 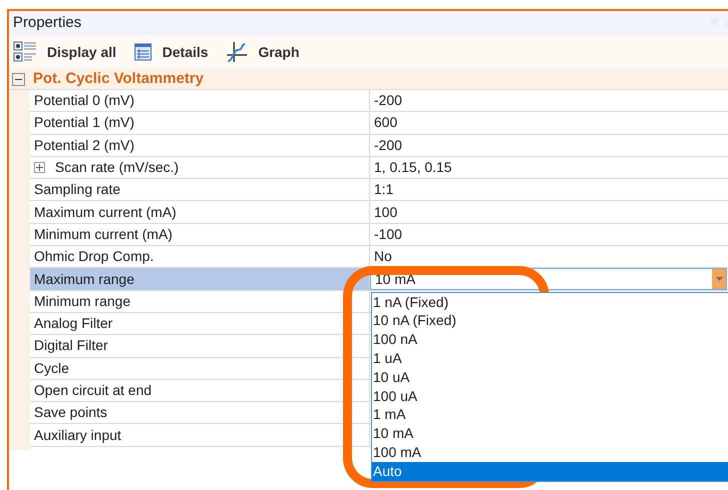 What do you see at coordinates (550, 320) in the screenshot?
I see `dropdown-option: 10 nA (Fixed)` at bounding box center [550, 320].